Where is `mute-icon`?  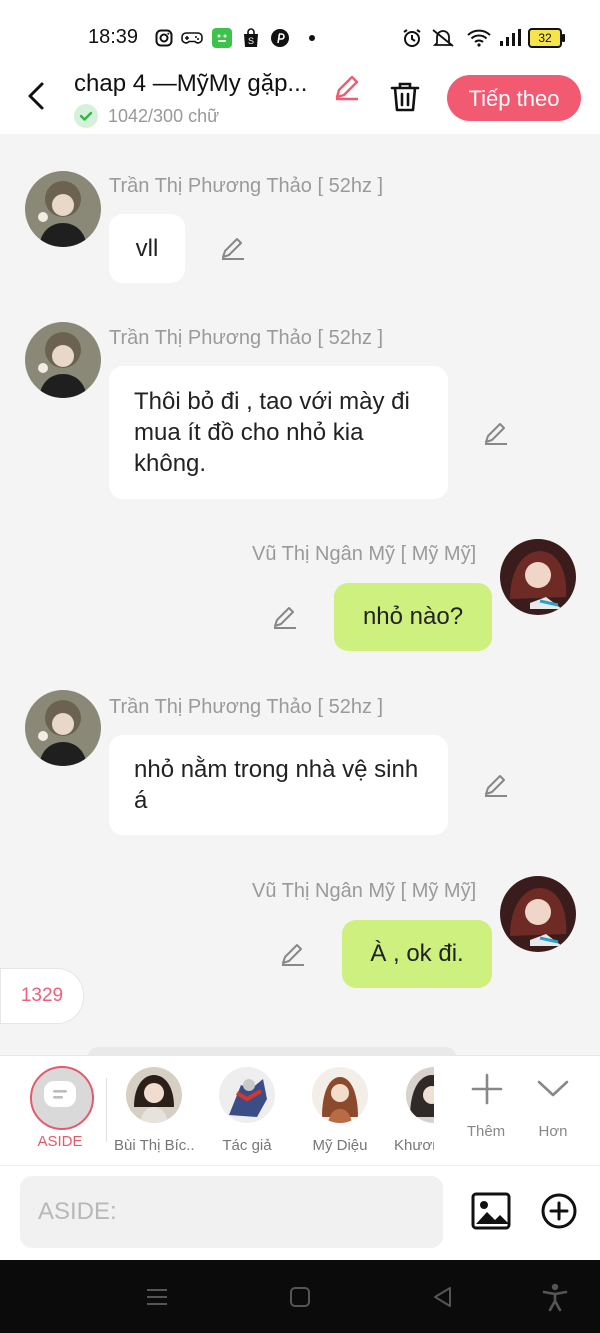
mute-icon is located at coordinates (443, 38).